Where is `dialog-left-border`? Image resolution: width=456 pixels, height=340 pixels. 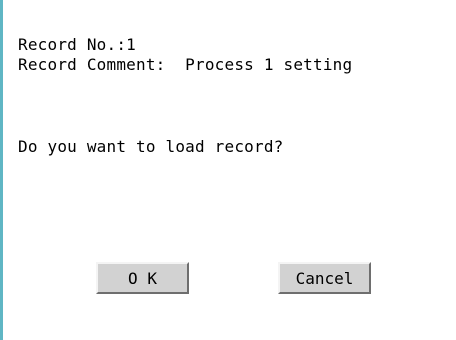
dialog-left-border is located at coordinates (1, 170).